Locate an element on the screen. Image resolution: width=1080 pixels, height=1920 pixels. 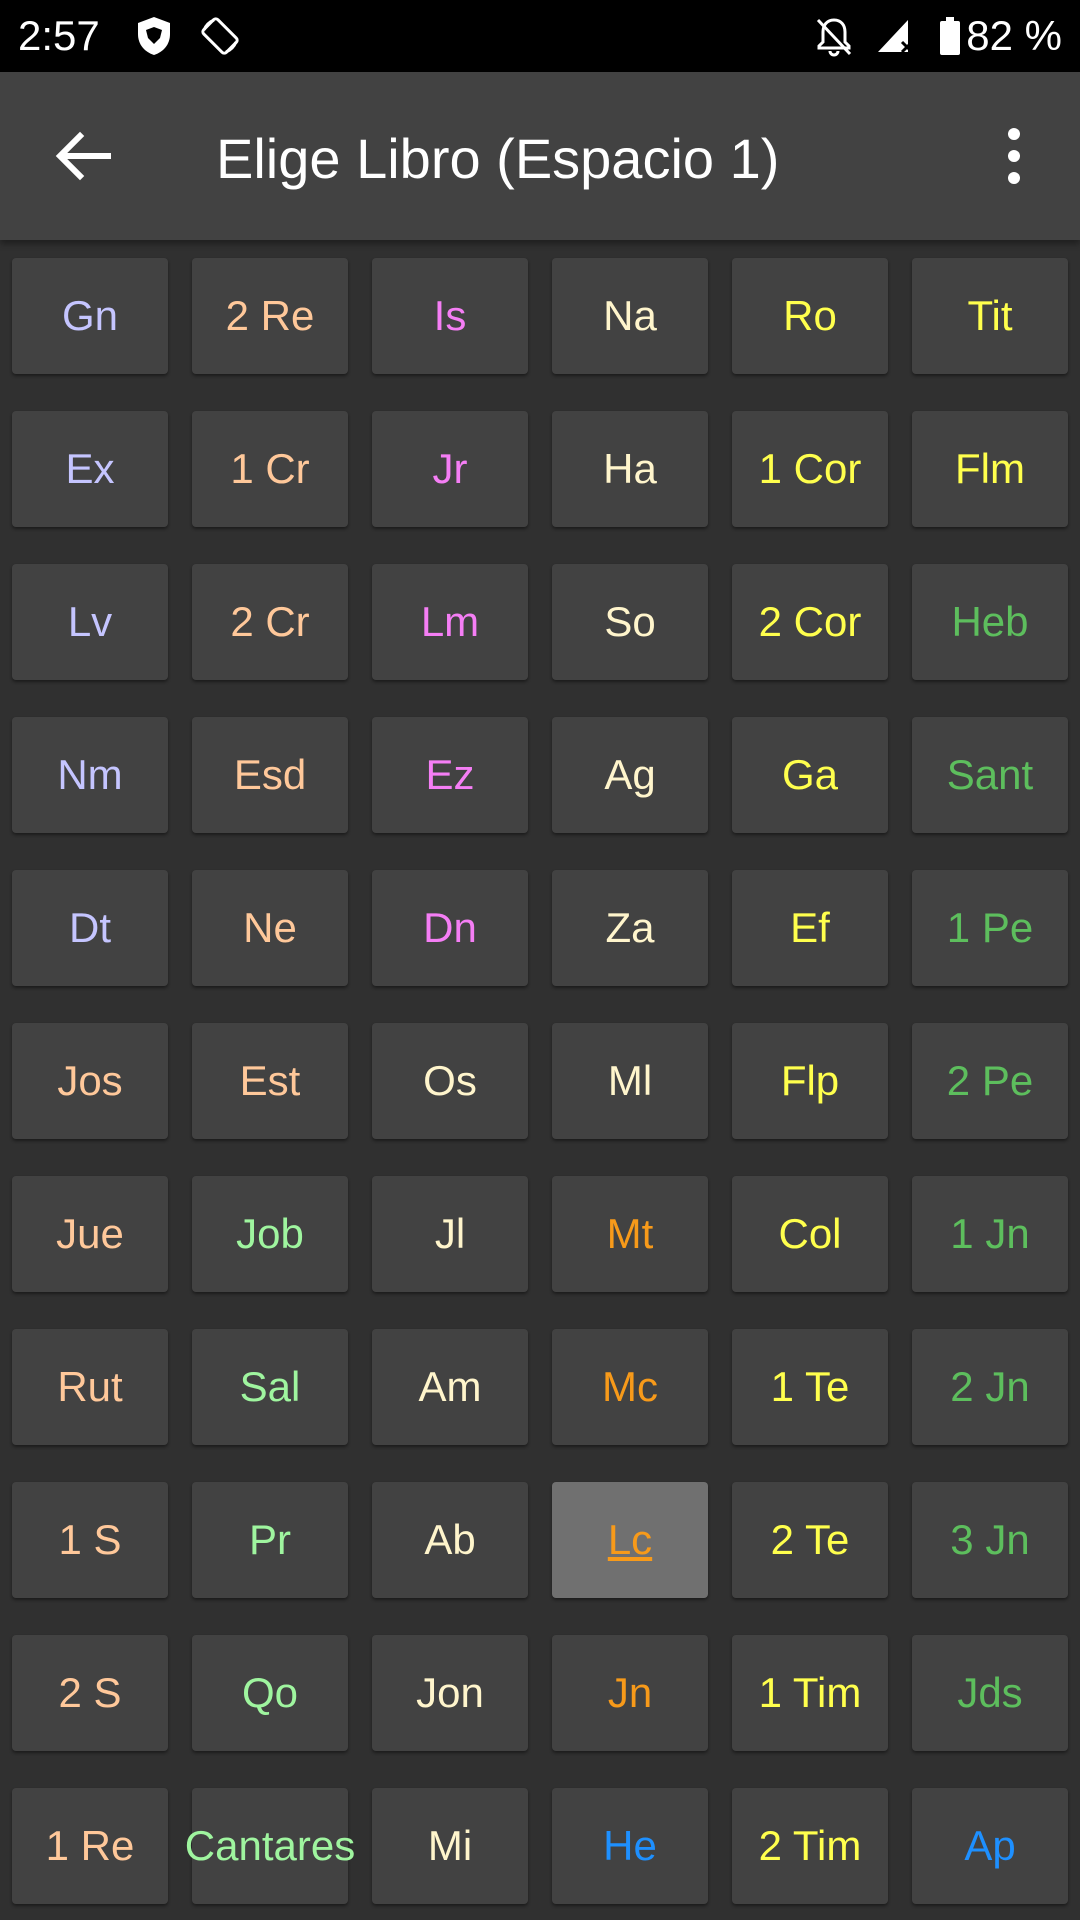
book-button: Qo is located at coordinates (270, 1693).